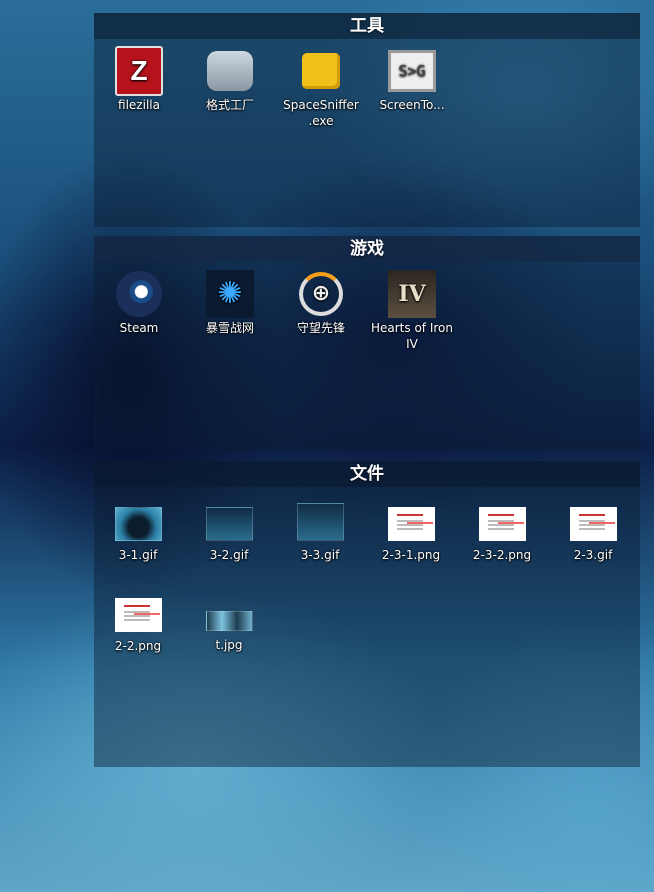 This screenshot has width=654, height=892. What do you see at coordinates (367, 26) in the screenshot?
I see `fence-title: 工具` at bounding box center [367, 26].